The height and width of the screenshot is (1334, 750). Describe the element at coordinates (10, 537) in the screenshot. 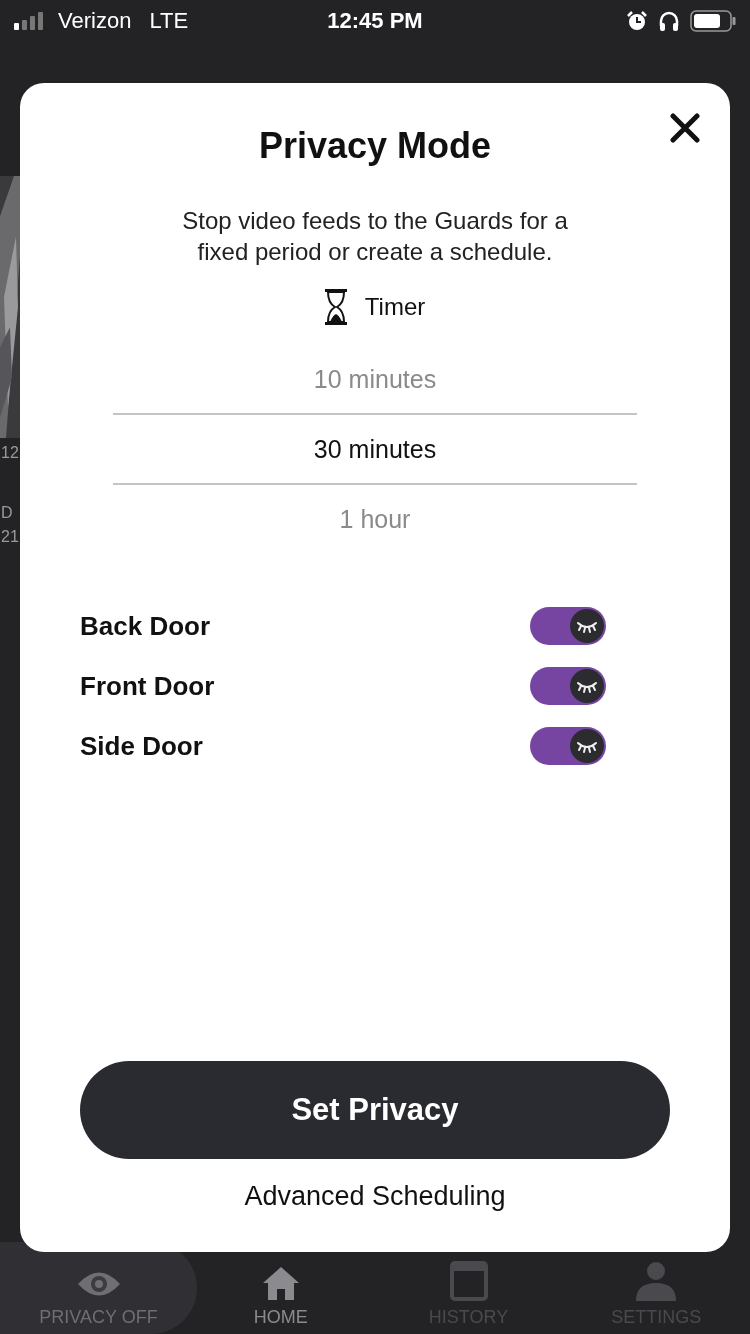

I see `background-label: 21` at that location.